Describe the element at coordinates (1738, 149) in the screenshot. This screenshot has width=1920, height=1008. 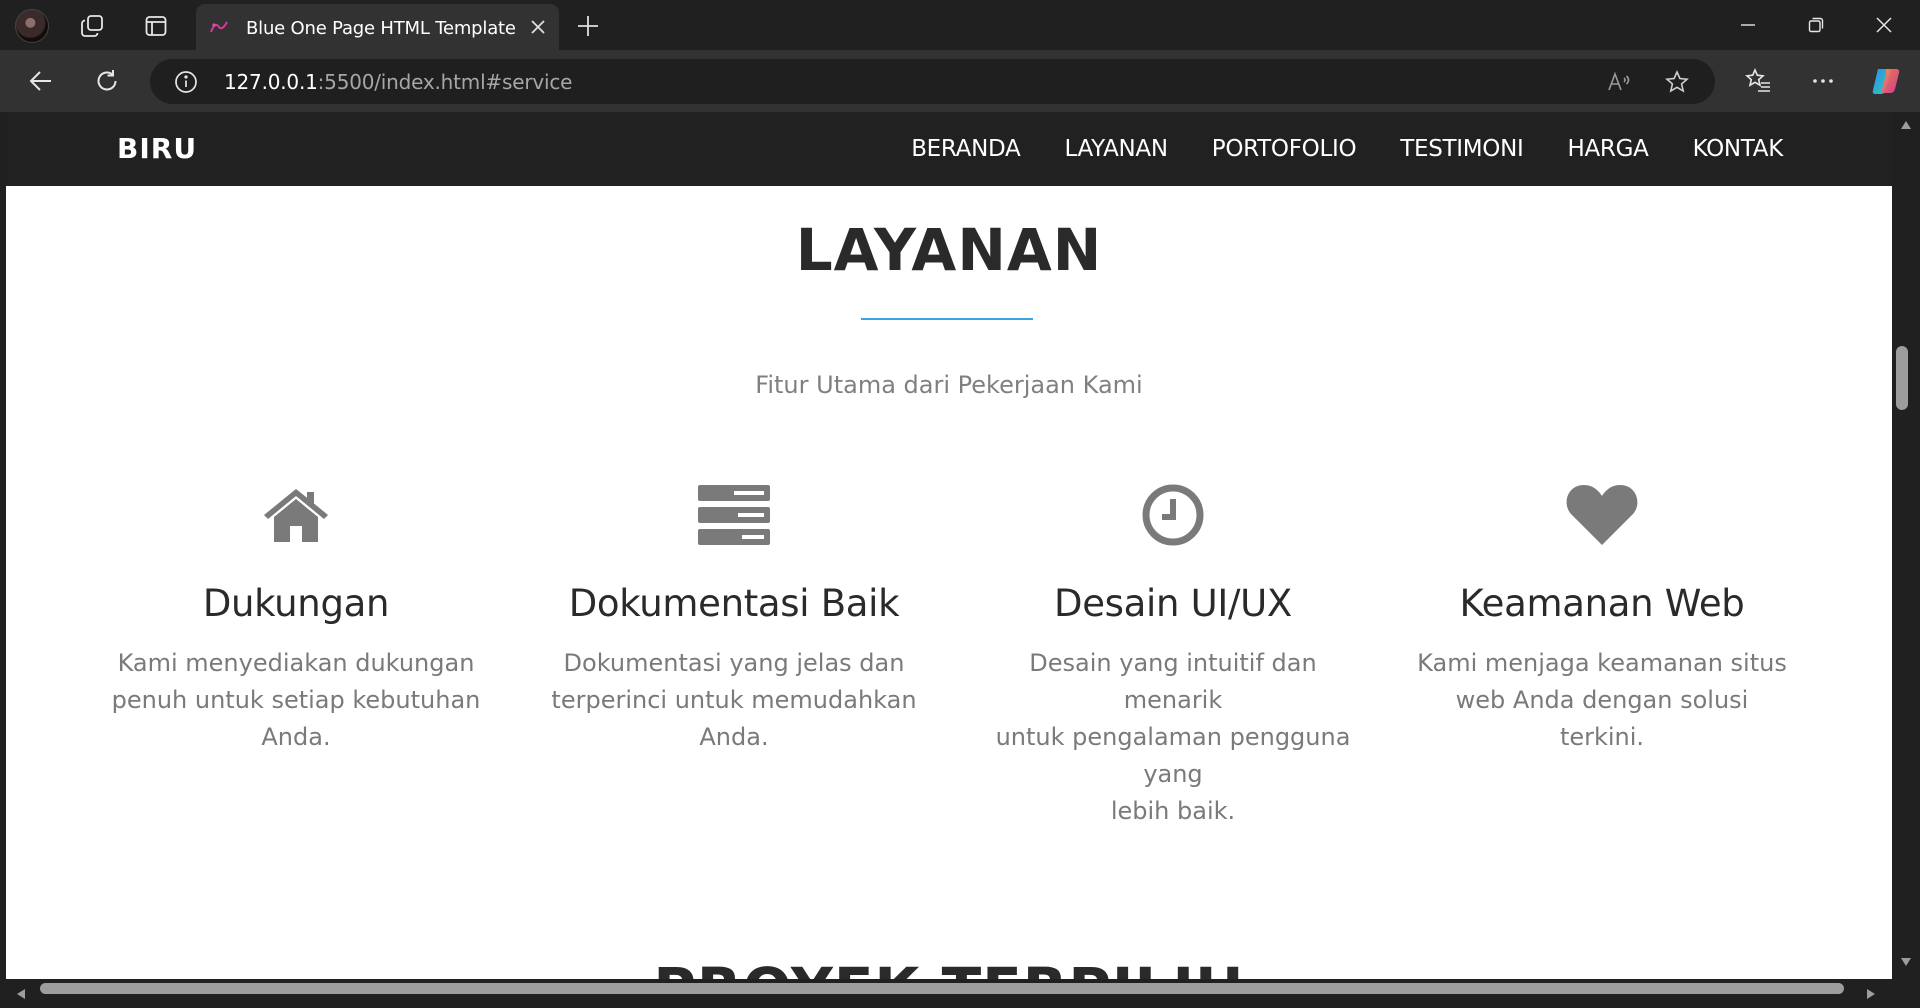
I see `menu-kontak: KONTAK` at that location.